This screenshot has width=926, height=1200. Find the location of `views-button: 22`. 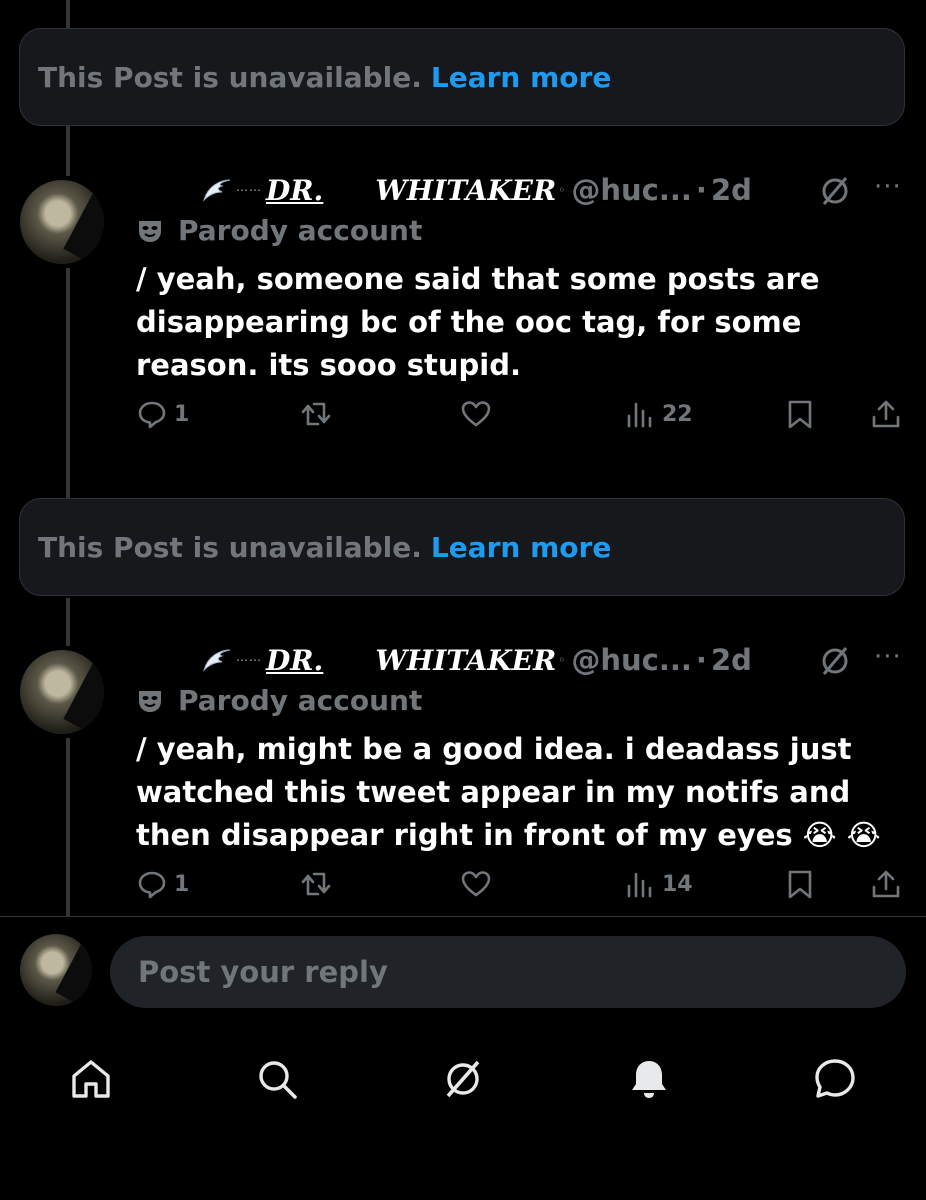

views-button: 22 is located at coordinates (658, 414).